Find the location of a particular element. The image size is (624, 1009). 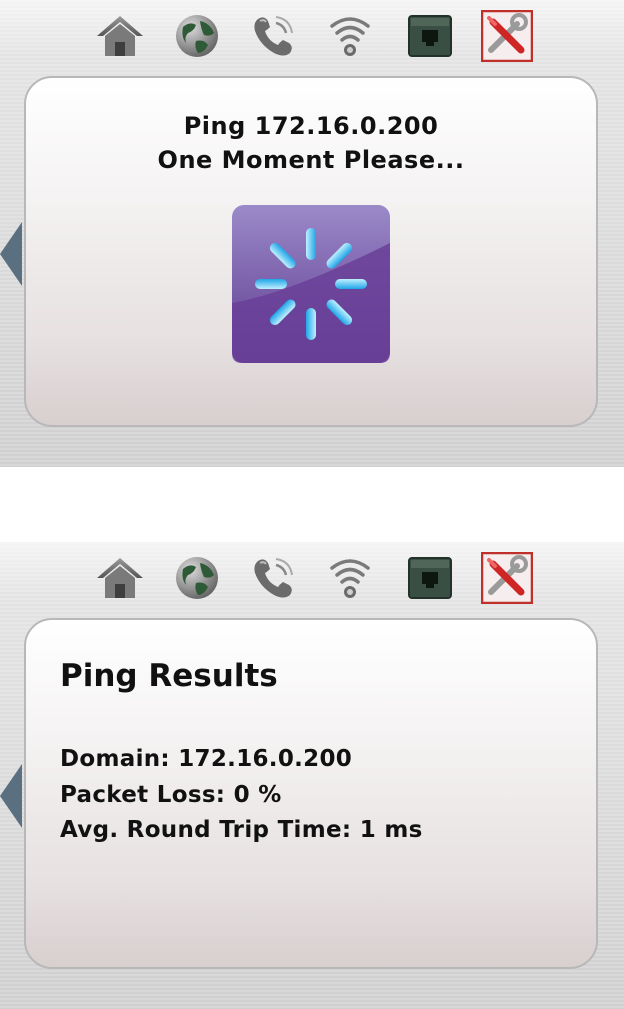

page-title: Ping Results is located at coordinates (169, 676).